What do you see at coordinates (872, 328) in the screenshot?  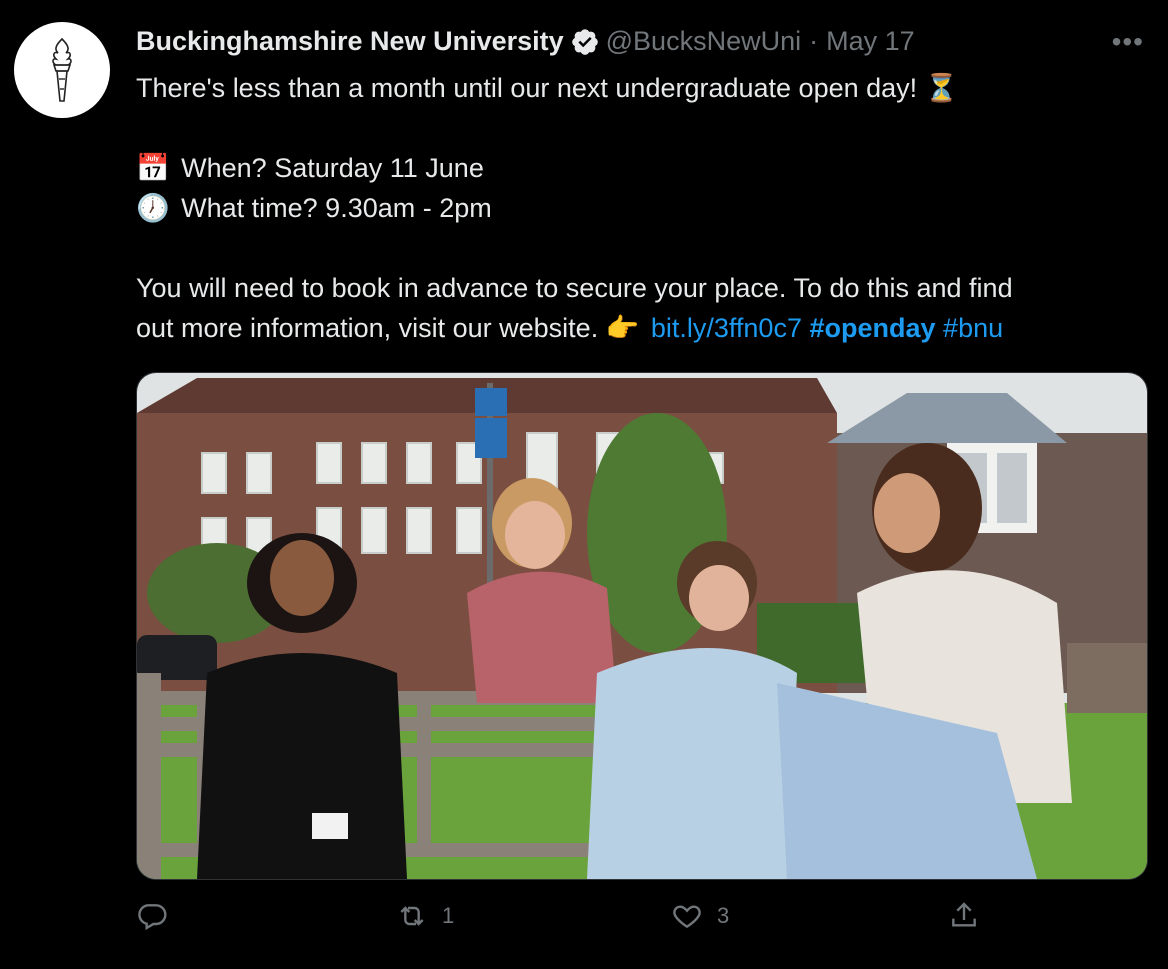 I see `hashtag-openday: #openday` at bounding box center [872, 328].